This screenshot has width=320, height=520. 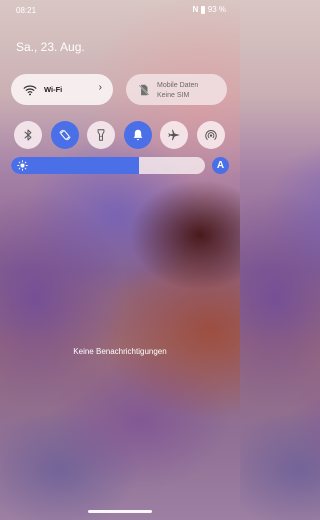 I want to click on hotspot-toggle, so click(x=211, y=135).